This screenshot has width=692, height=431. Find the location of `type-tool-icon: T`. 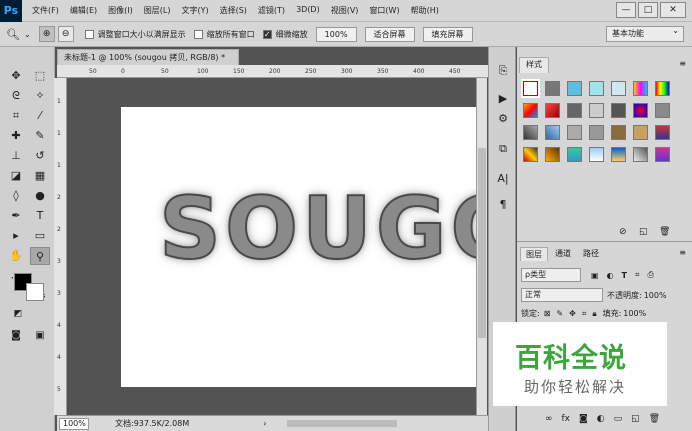

type-tool-icon: T is located at coordinates (40, 216).